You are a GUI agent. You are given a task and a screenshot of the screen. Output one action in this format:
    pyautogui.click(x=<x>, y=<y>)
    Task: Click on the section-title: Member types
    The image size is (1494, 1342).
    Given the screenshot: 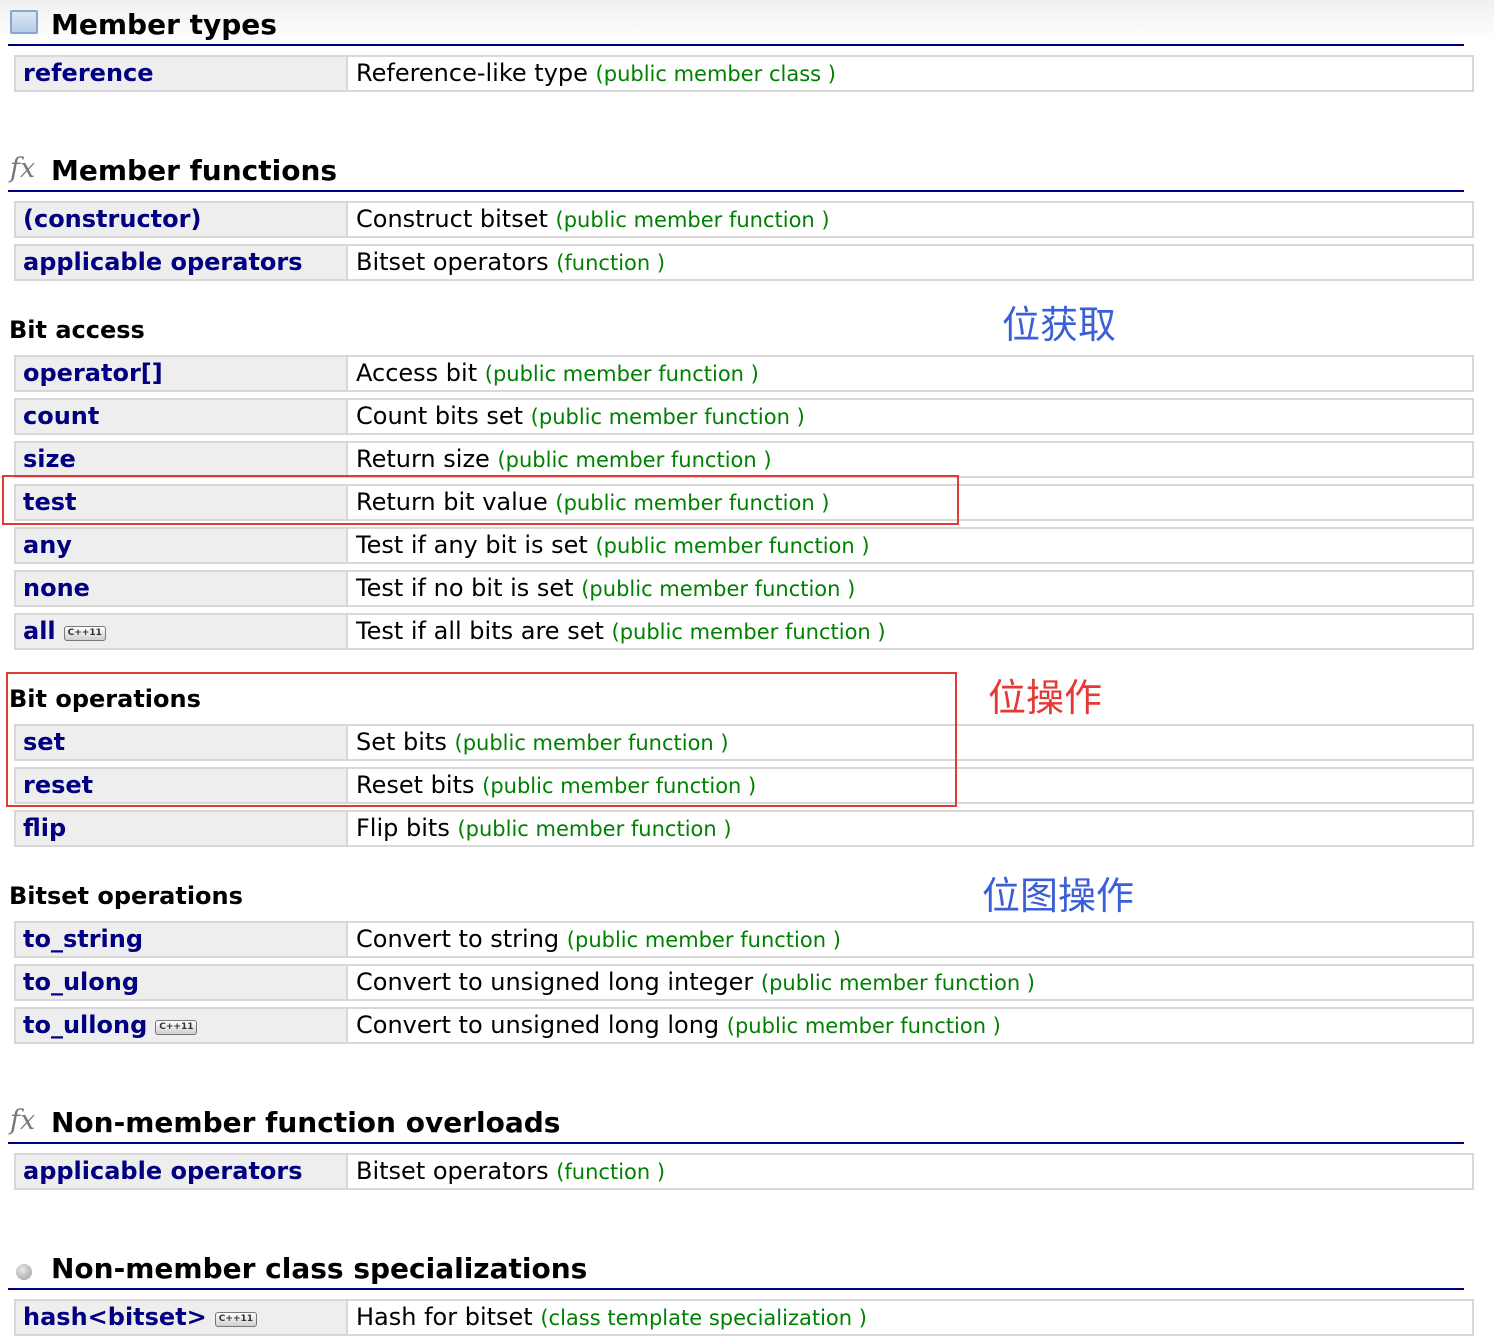 What is the action you would take?
    pyautogui.click(x=164, y=24)
    